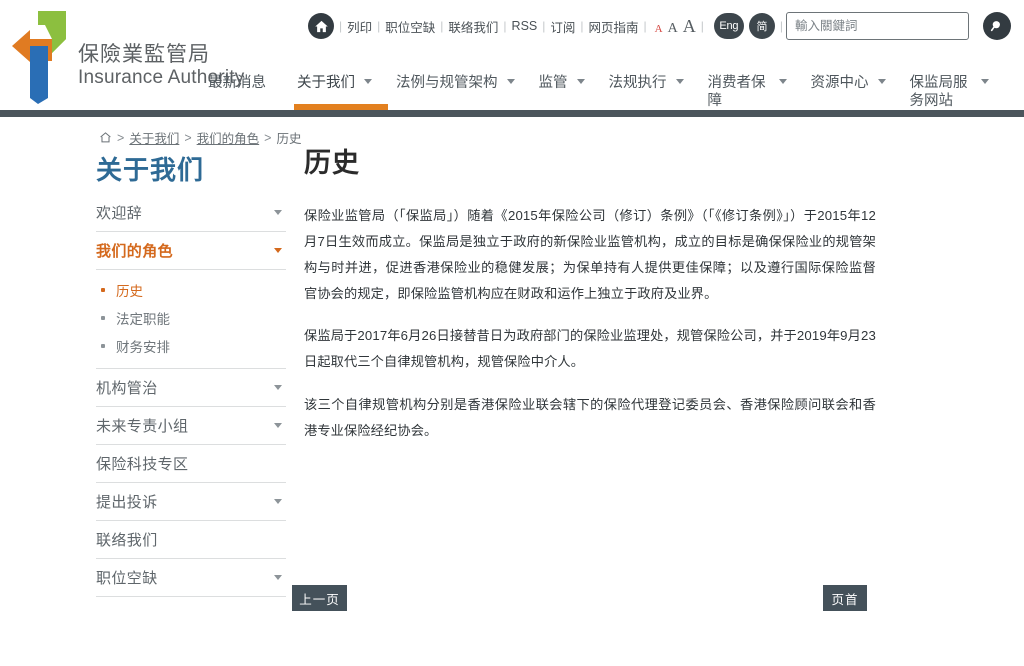 The image size is (1024, 666). What do you see at coordinates (410, 26) in the screenshot?
I see `utility-link-job-vacancies: 职位空缺` at bounding box center [410, 26].